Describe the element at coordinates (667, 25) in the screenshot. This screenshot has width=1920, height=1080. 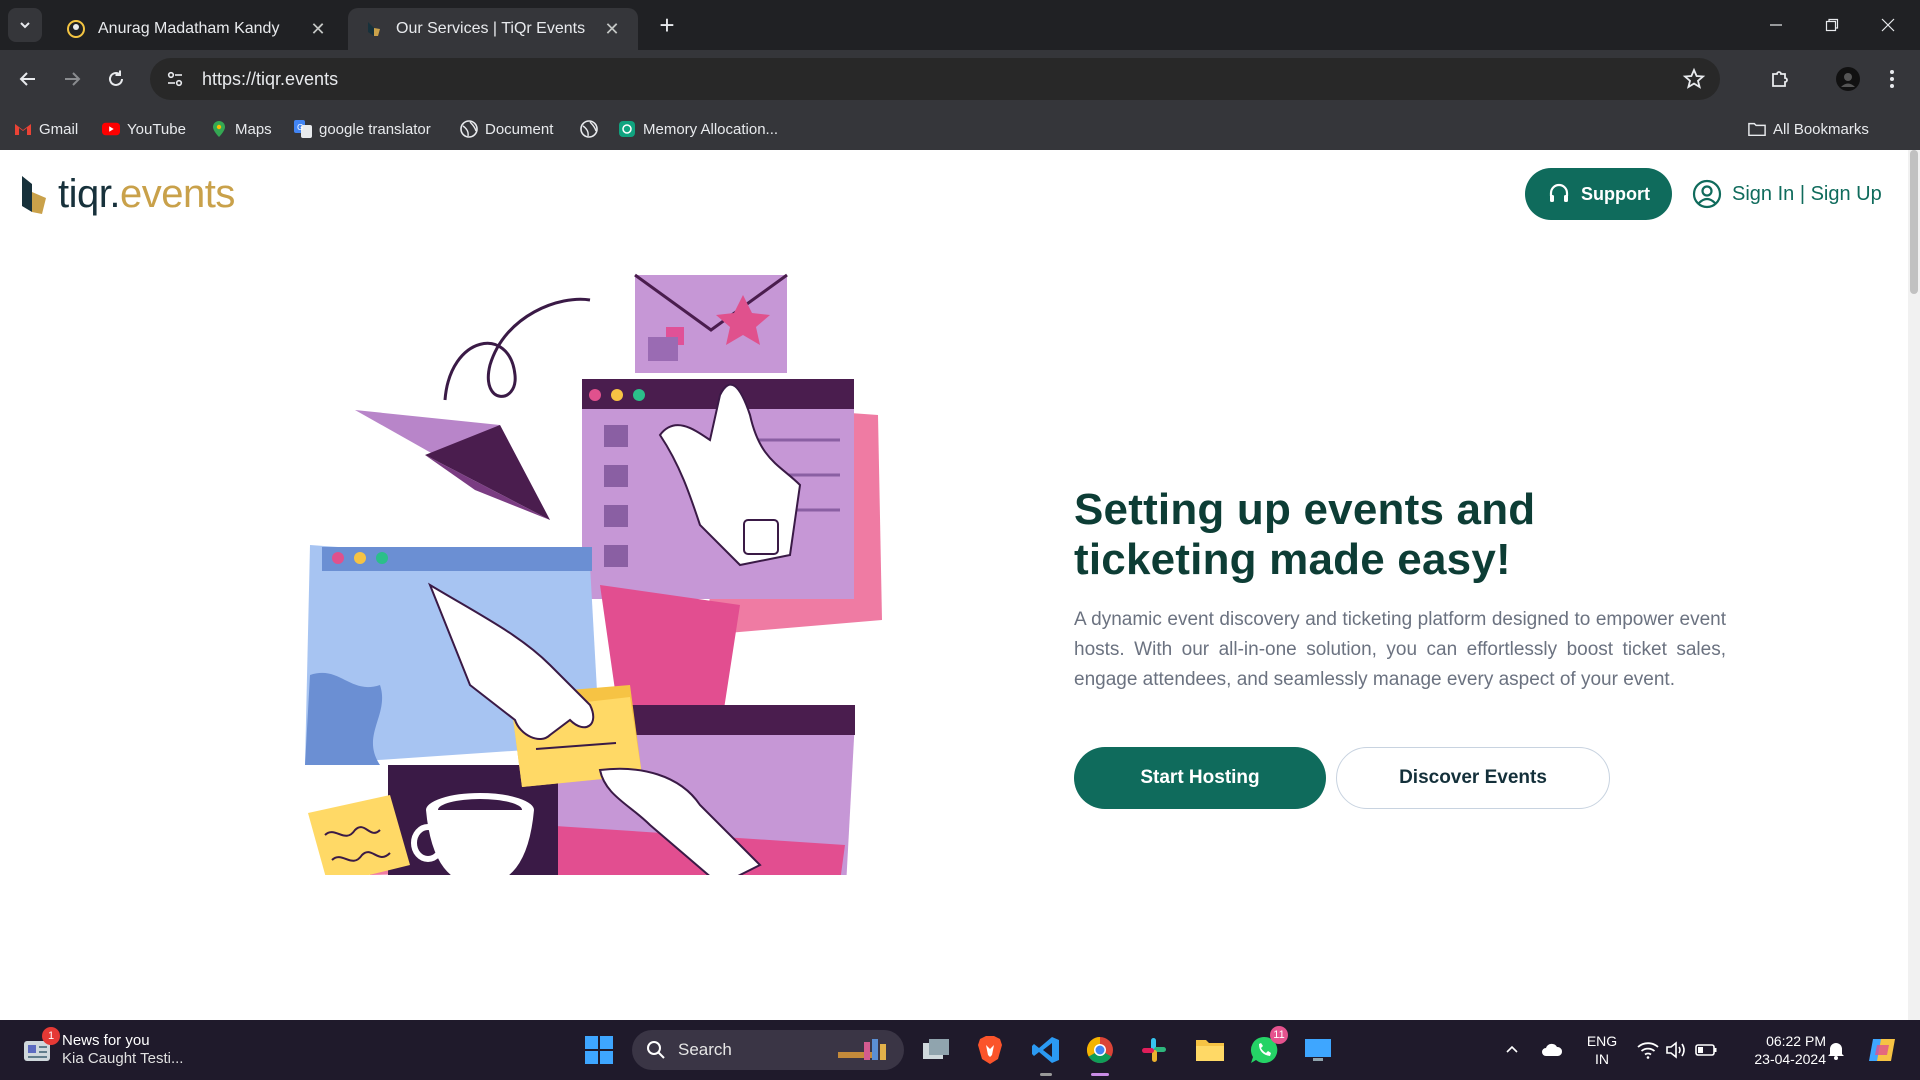
I see `new-tab-button: +` at that location.